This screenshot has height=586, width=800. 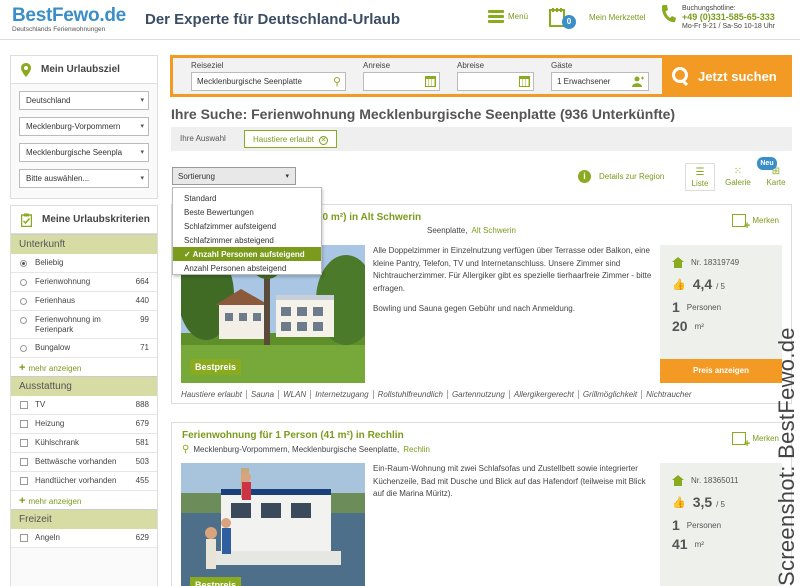 What do you see at coordinates (741, 223) in the screenshot?
I see `bookmark-add-icon` at bounding box center [741, 223].